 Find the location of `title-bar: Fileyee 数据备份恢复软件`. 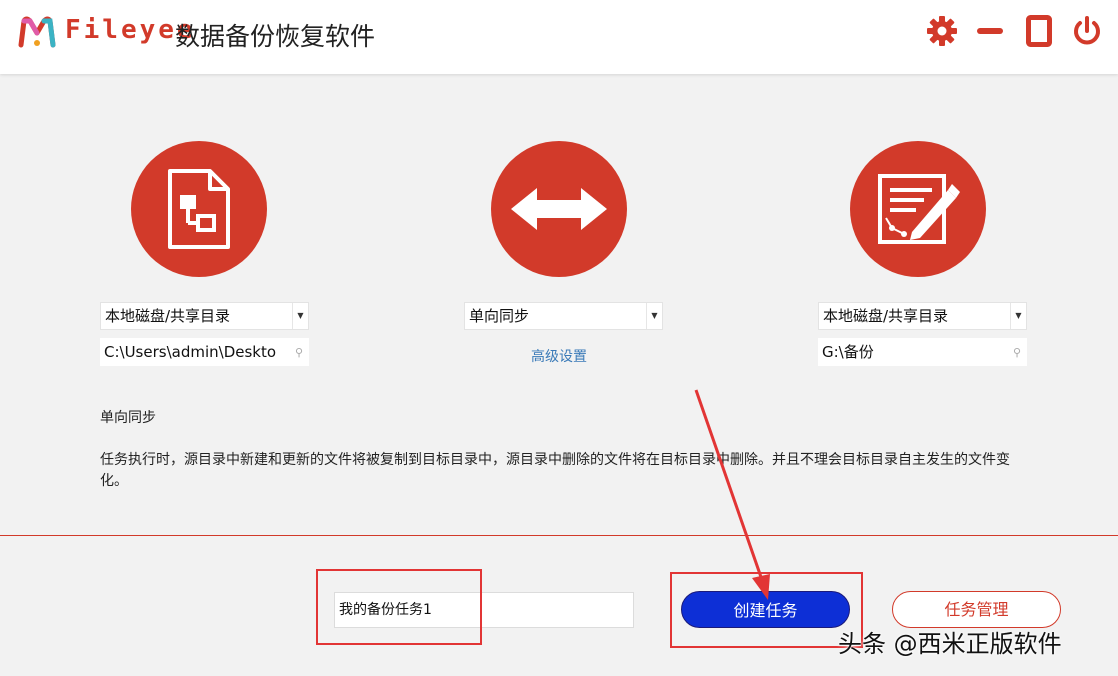

title-bar: Fileyee 数据备份恢复软件 is located at coordinates (559, 37).